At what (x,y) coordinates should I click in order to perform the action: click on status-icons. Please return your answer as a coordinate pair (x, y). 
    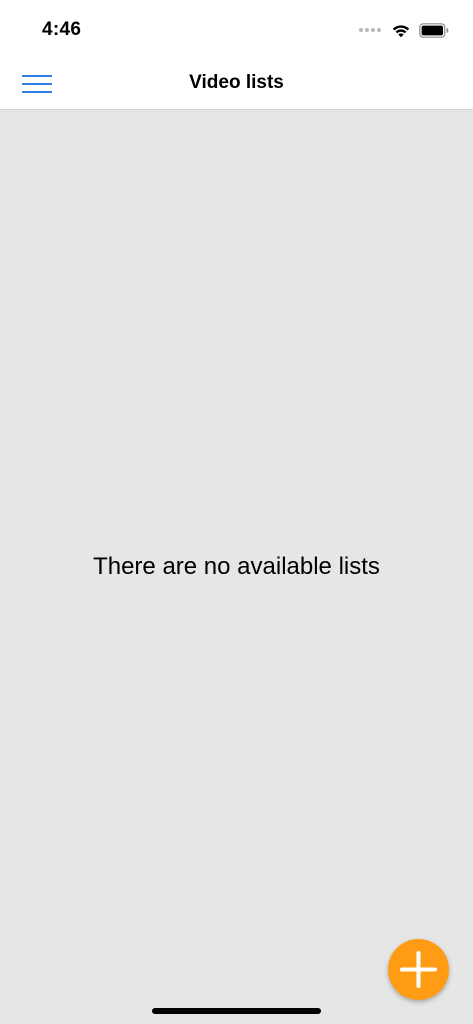
    Looking at the image, I should click on (404, 30).